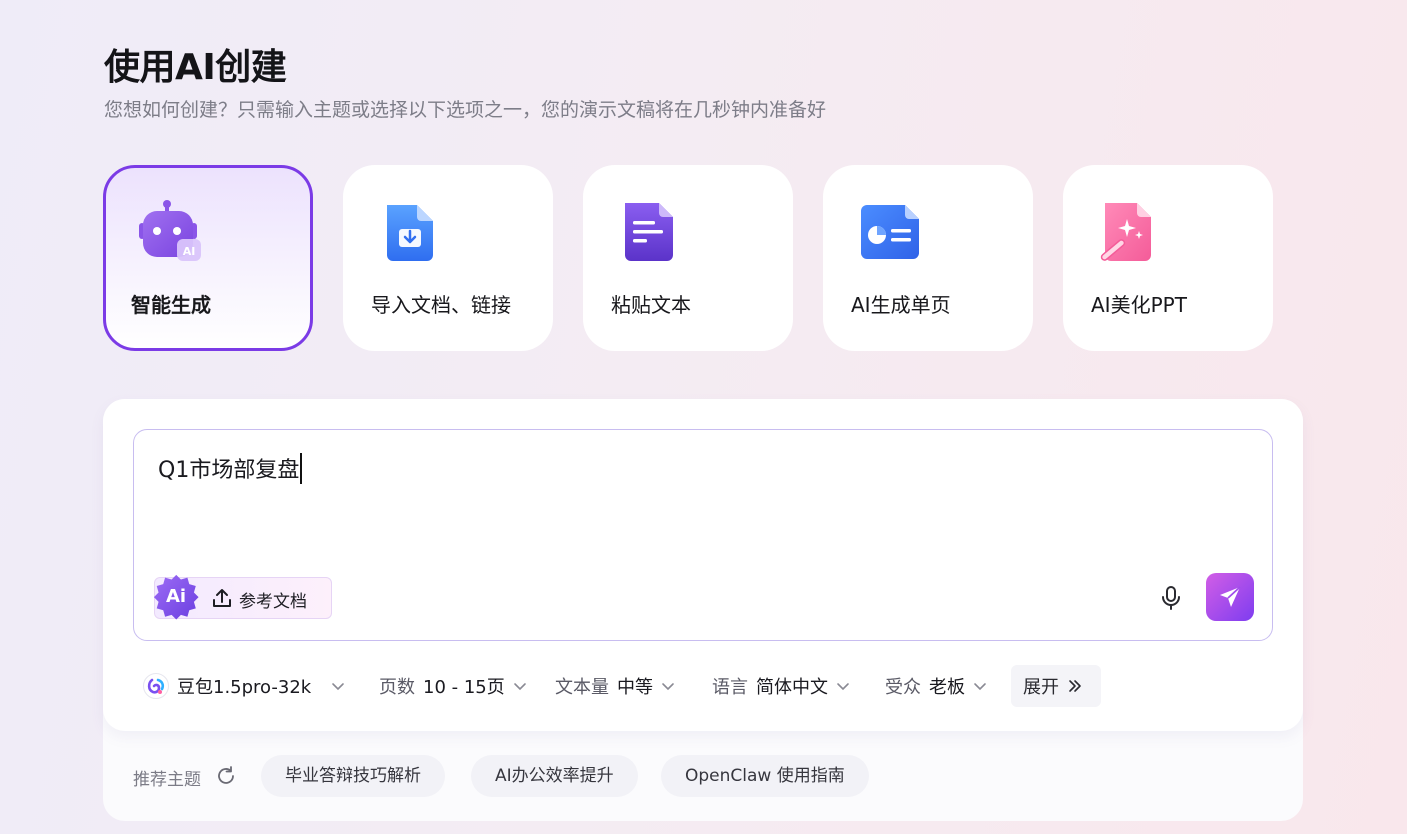  I want to click on microphone-icon, so click(1171, 598).